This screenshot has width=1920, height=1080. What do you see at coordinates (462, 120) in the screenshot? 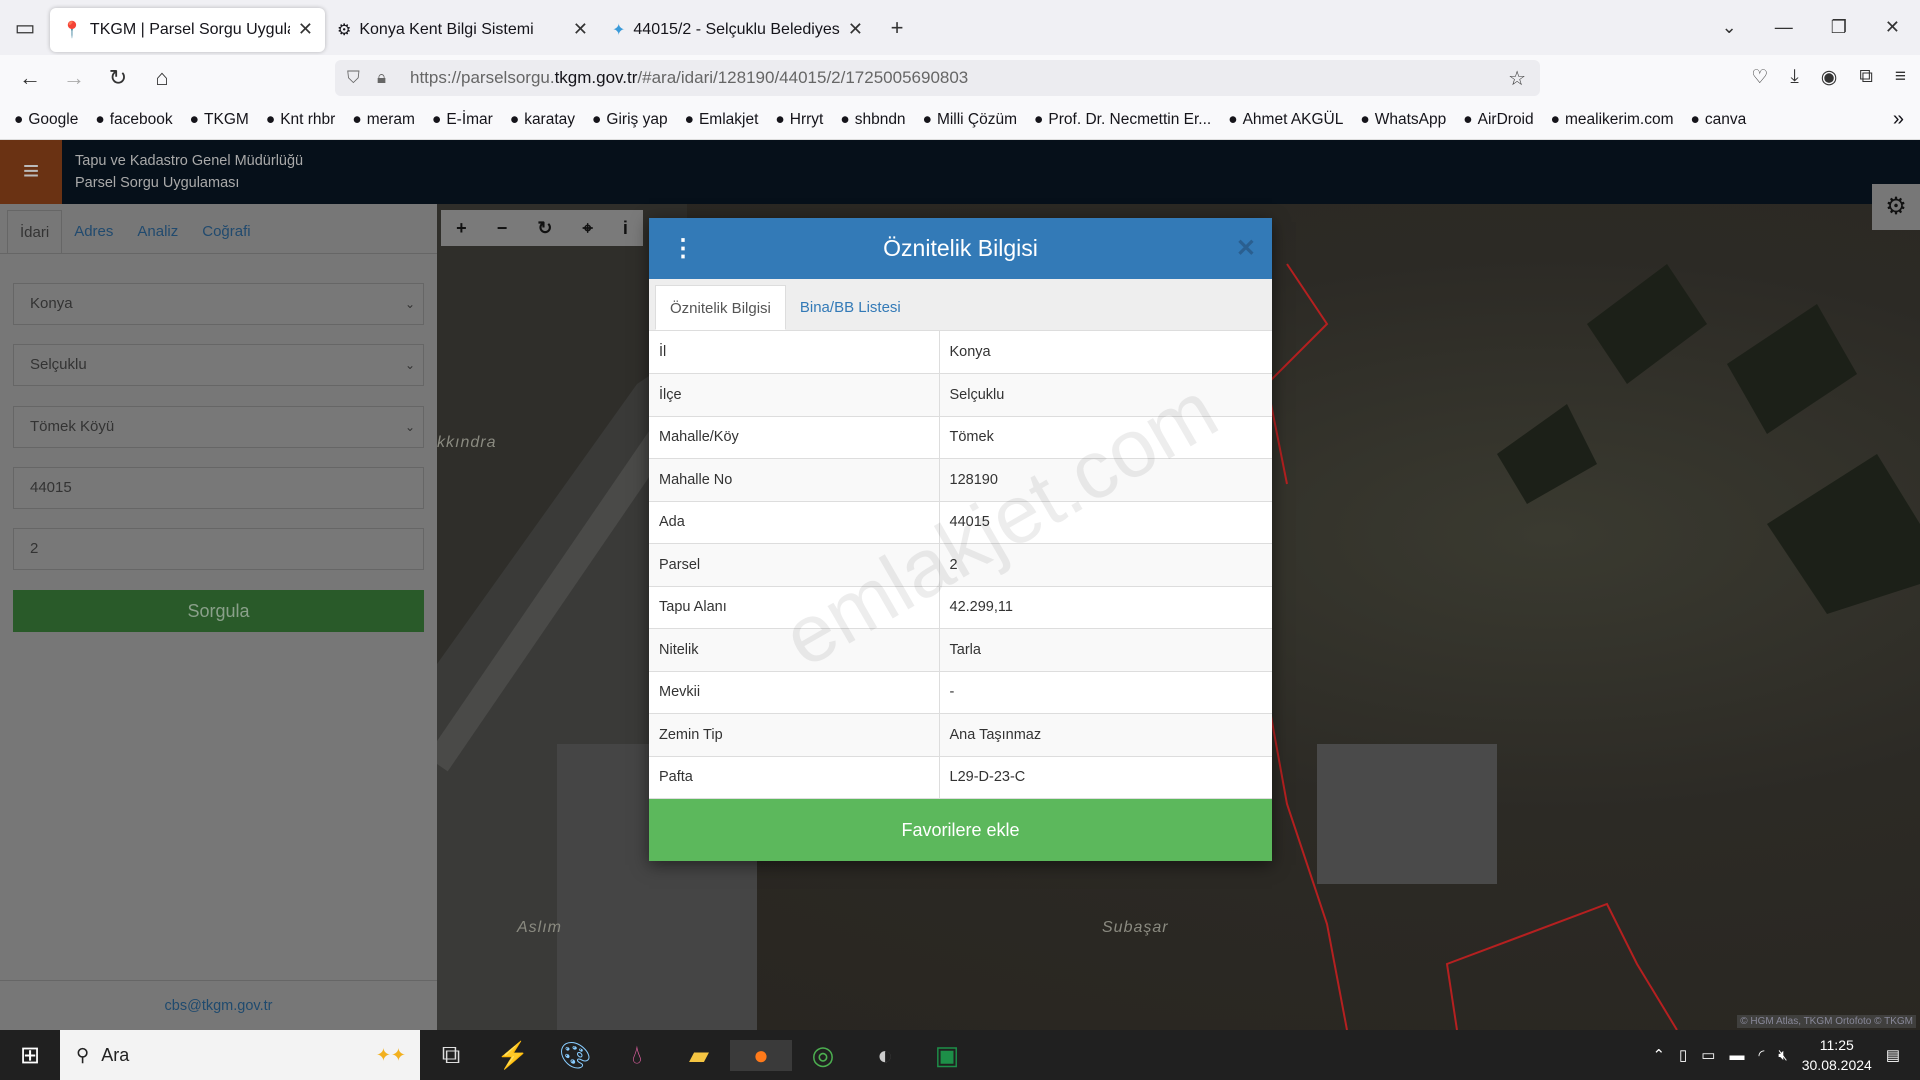
I see `bookmark-item: ● E-İmar` at bounding box center [462, 120].